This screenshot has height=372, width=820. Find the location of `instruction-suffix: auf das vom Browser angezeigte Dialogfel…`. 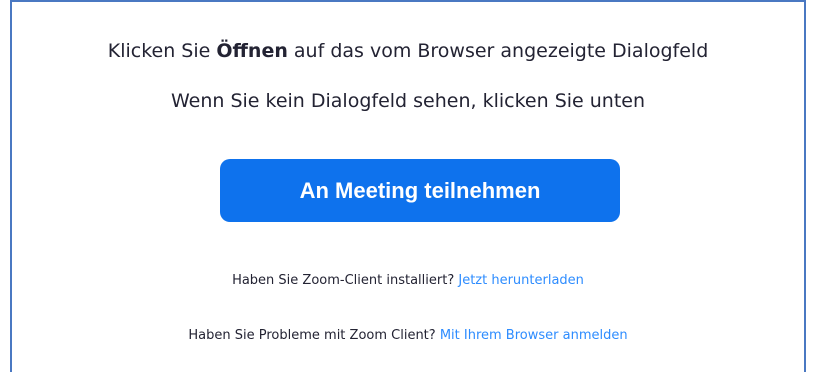

instruction-suffix: auf das vom Browser angezeigte Dialogfel… is located at coordinates (501, 51).